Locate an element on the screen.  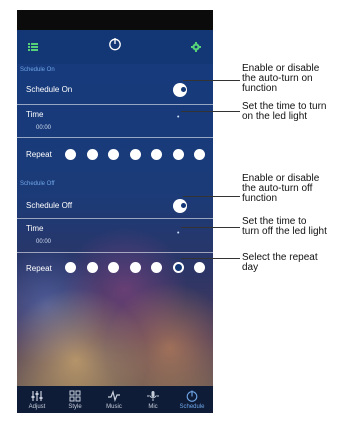
timer-icon is located at coordinates (192, 395).